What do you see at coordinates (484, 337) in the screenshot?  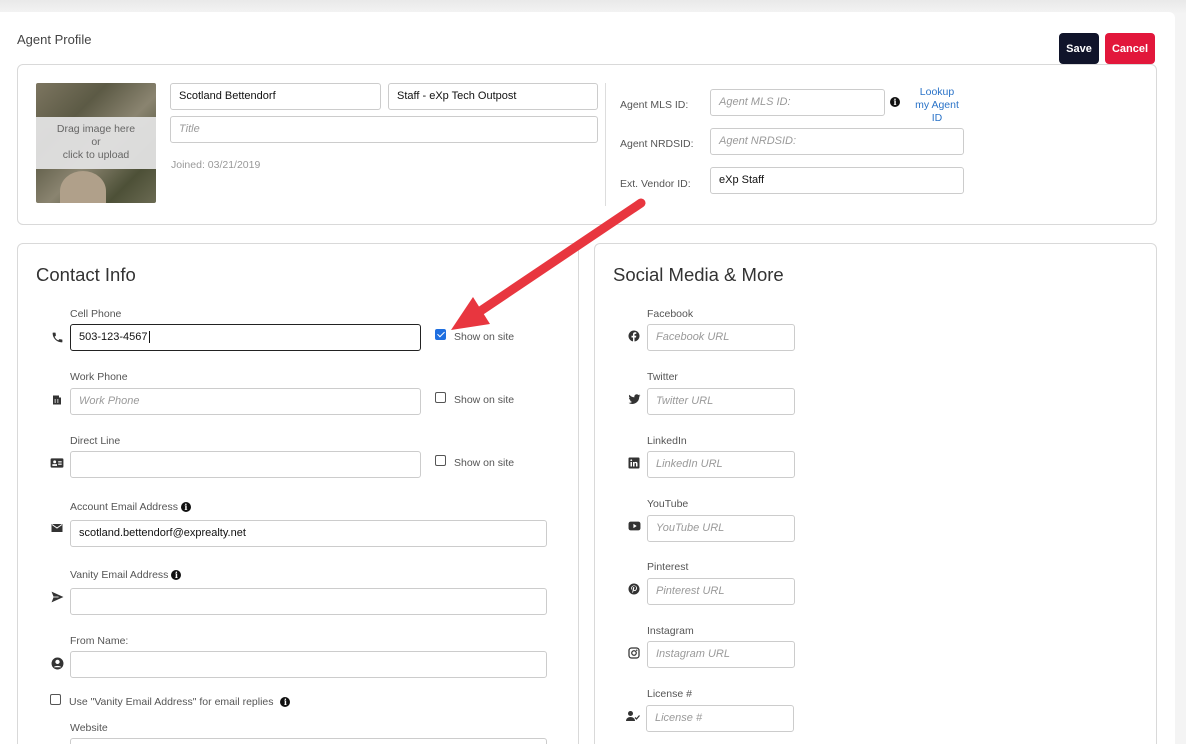 I see `cell-show-label: Show on site` at bounding box center [484, 337].